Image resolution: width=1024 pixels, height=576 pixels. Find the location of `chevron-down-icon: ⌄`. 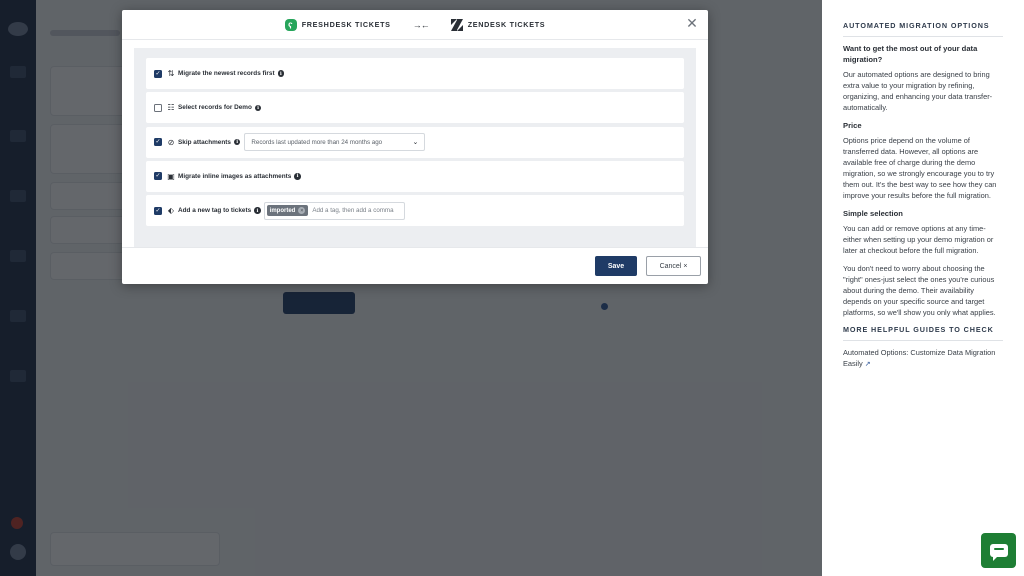

chevron-down-icon: ⌄ is located at coordinates (415, 143).